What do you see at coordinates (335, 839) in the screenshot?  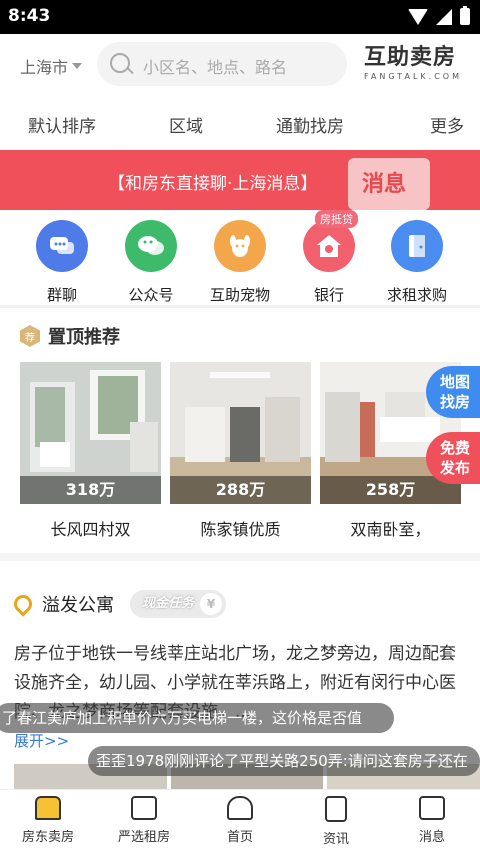 I see `nav-label: 资讯` at bounding box center [335, 839].